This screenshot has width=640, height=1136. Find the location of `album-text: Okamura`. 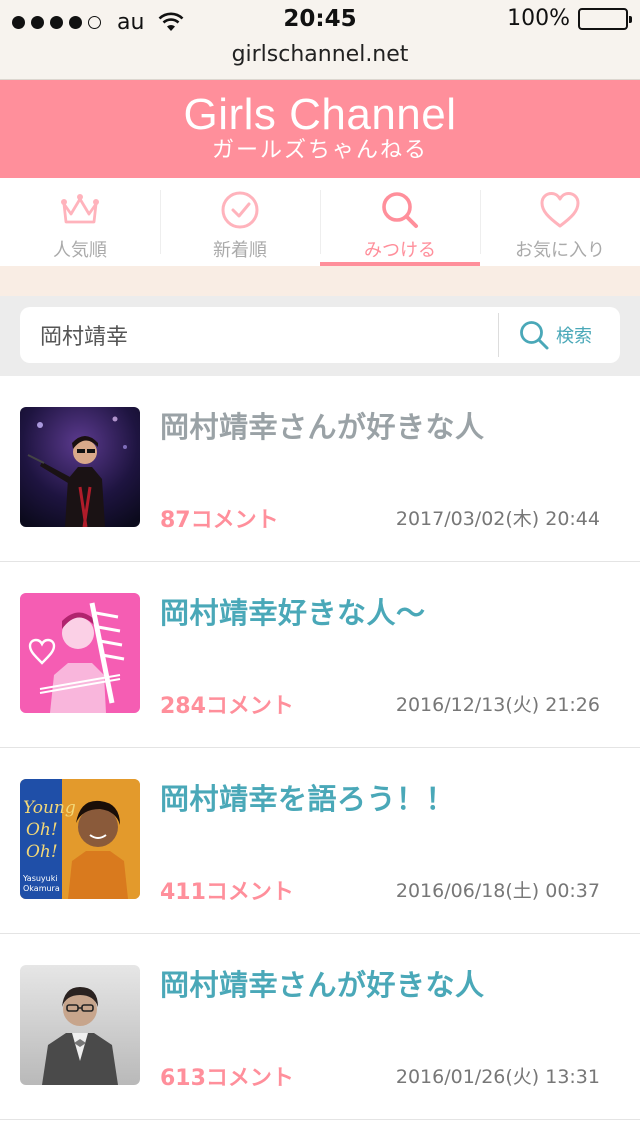

album-text: Okamura is located at coordinates (41, 888).